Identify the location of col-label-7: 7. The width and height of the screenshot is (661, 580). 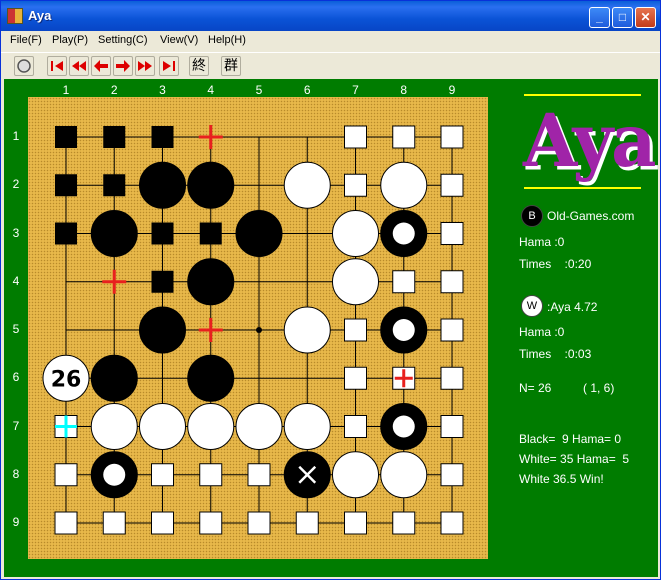
(355, 90).